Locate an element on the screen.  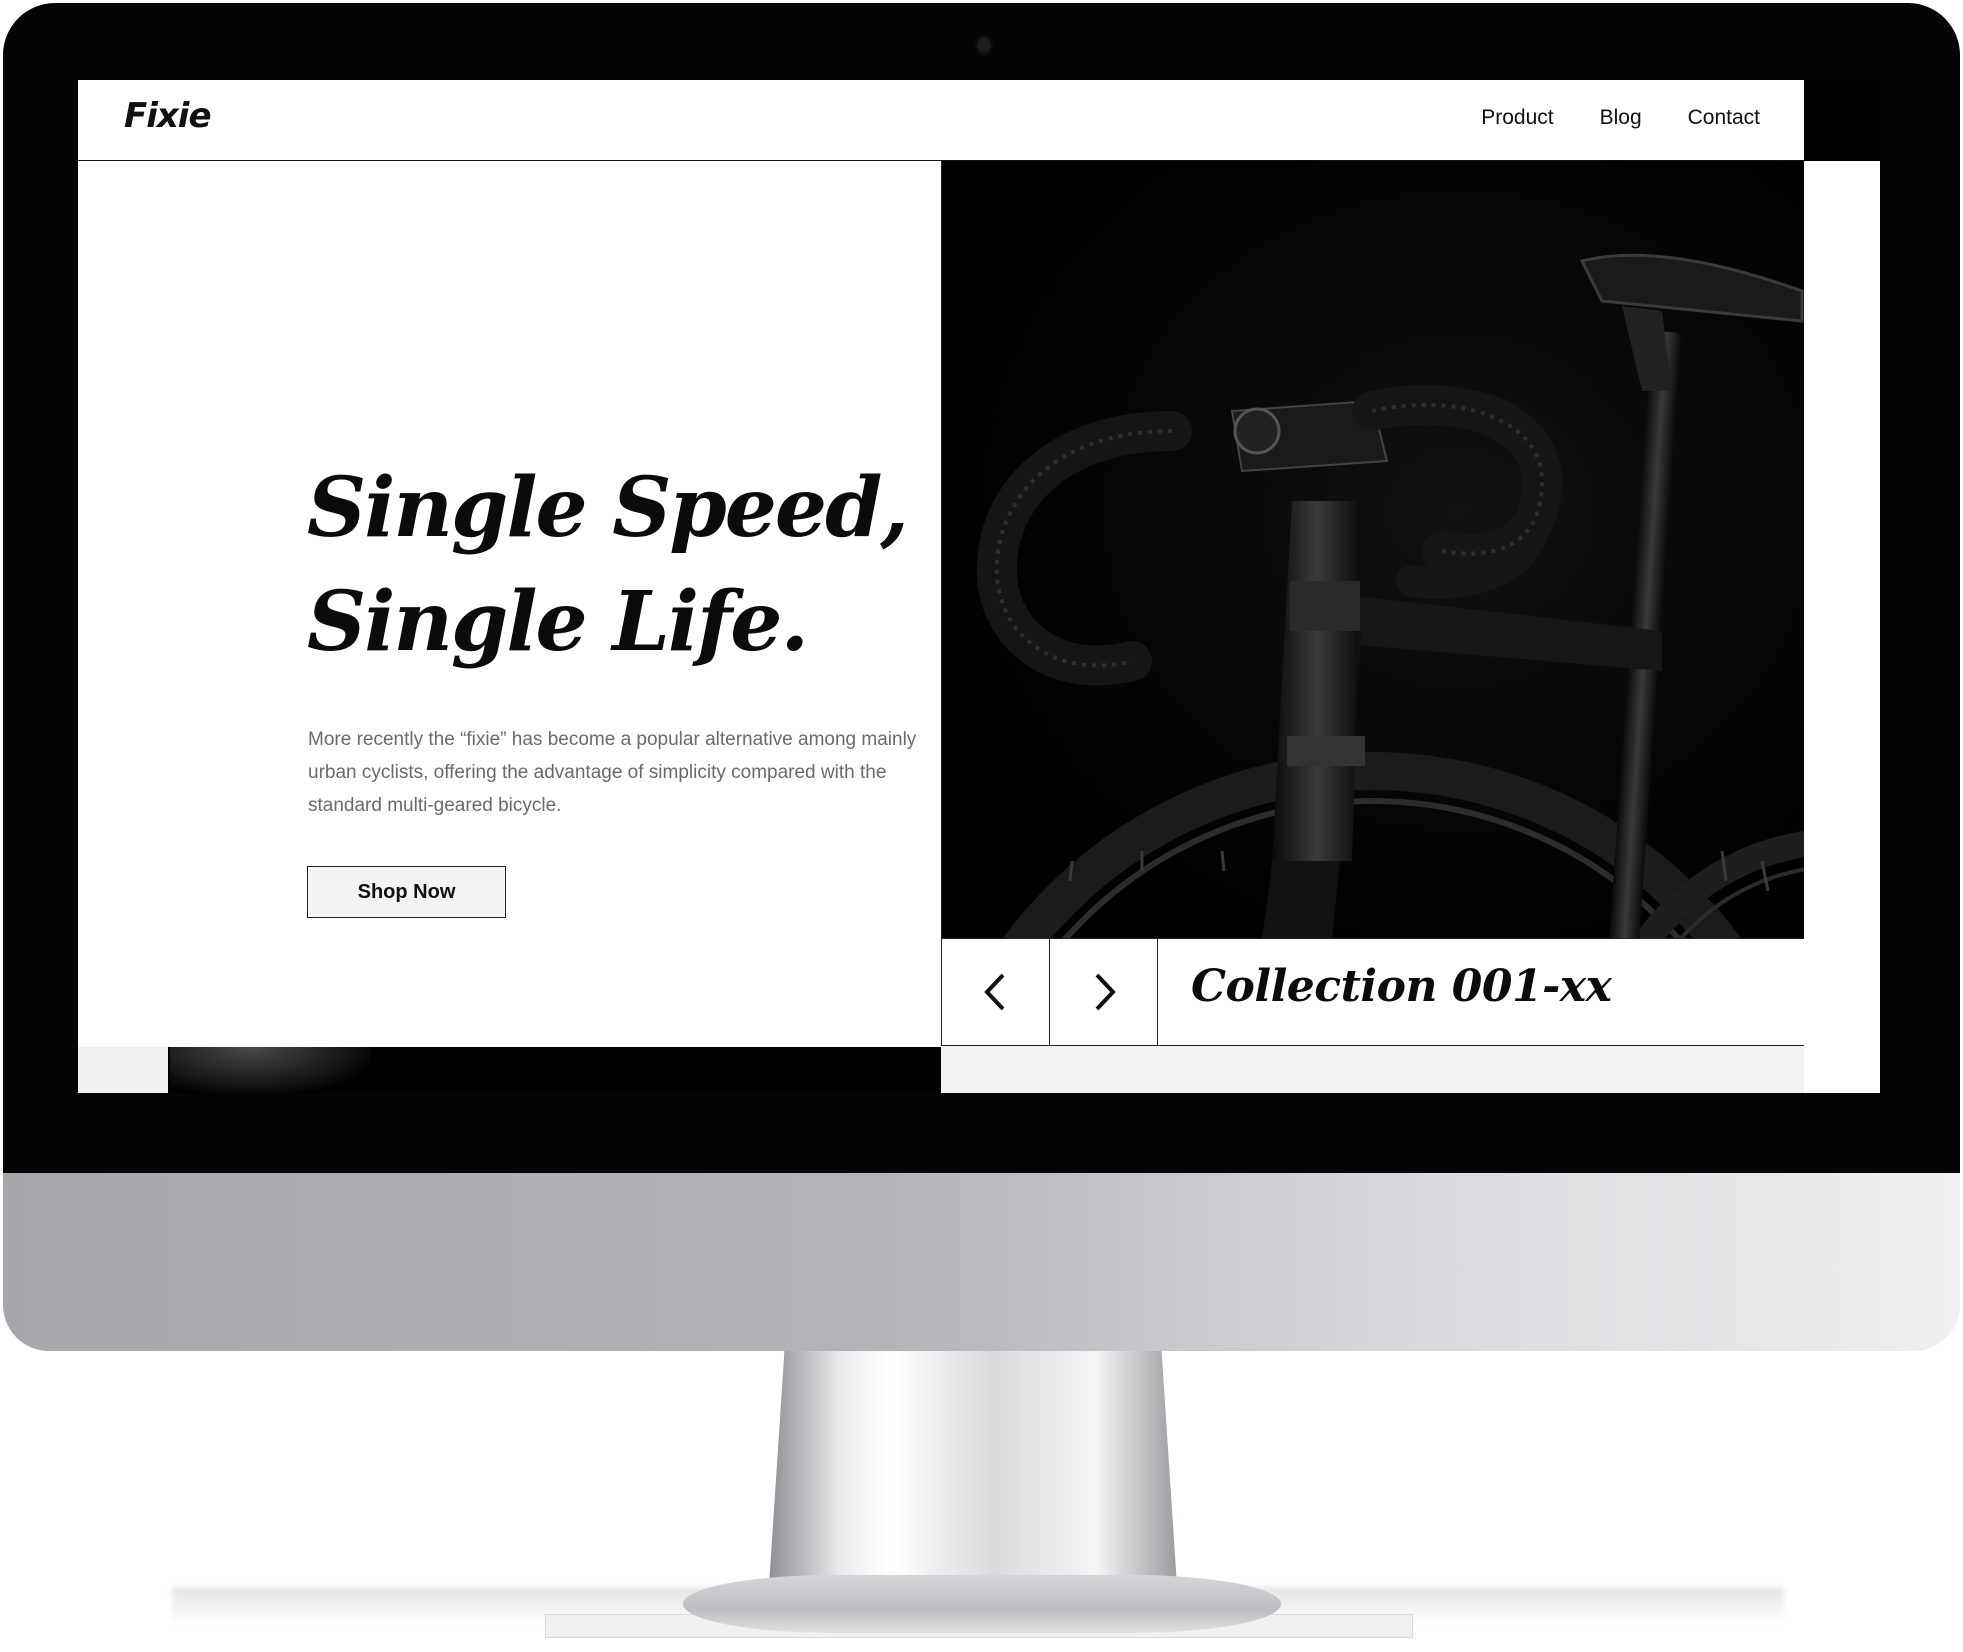
nav-link-product: Product is located at coordinates (1517, 118).